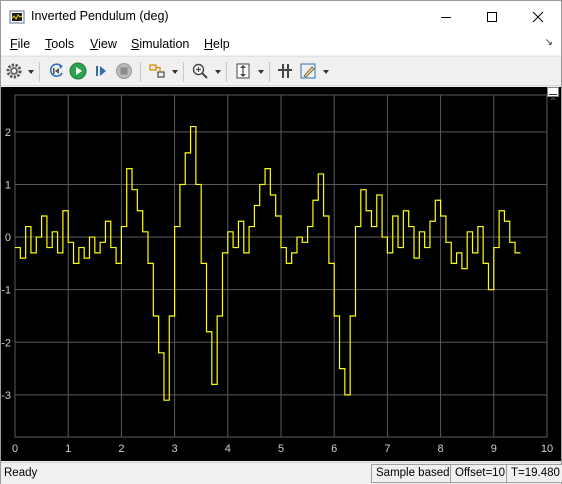  I want to click on toolbar, so click(281, 71).